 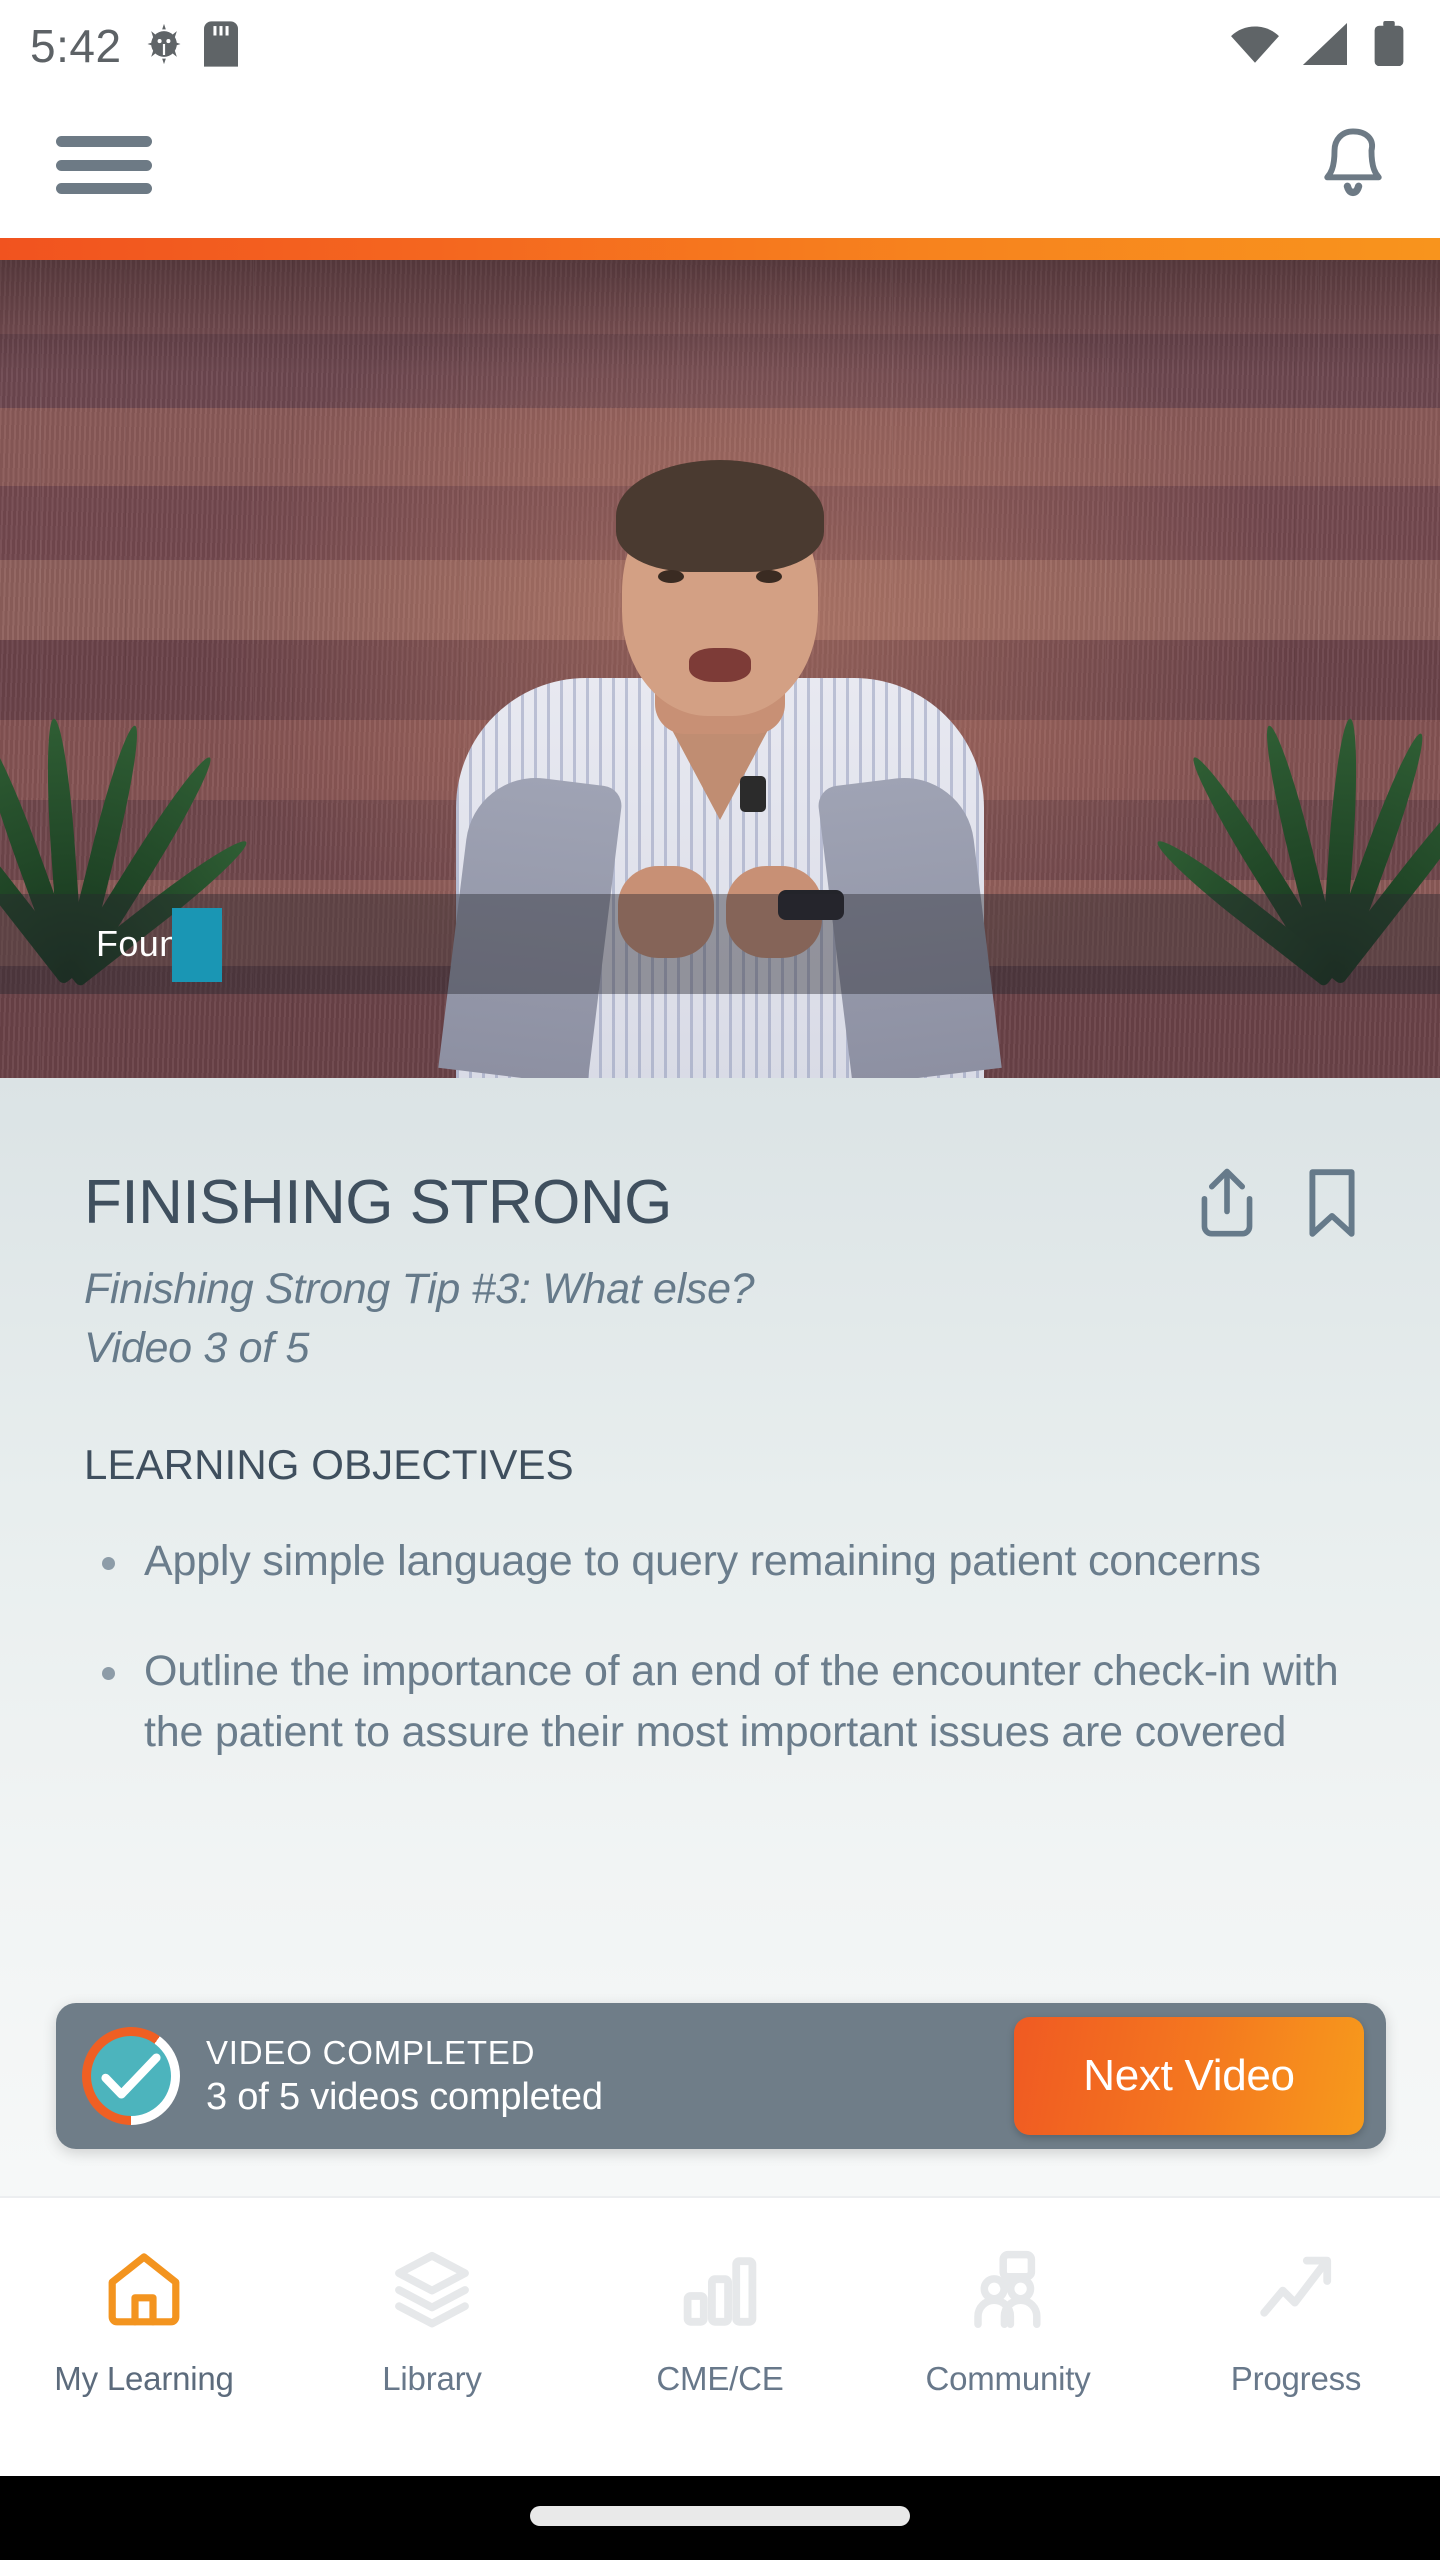 What do you see at coordinates (138, 943) in the screenshot?
I see `video-caption-text: Foun` at bounding box center [138, 943].